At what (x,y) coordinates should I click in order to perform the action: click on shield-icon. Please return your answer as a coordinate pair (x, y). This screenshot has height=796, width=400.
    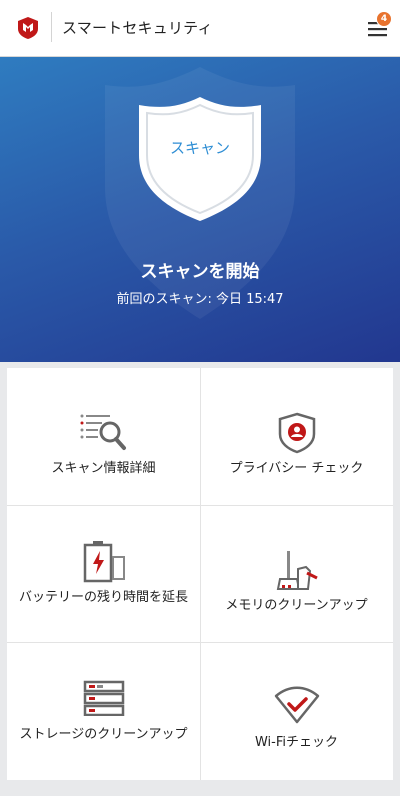
    Looking at the image, I should click on (200, 159).